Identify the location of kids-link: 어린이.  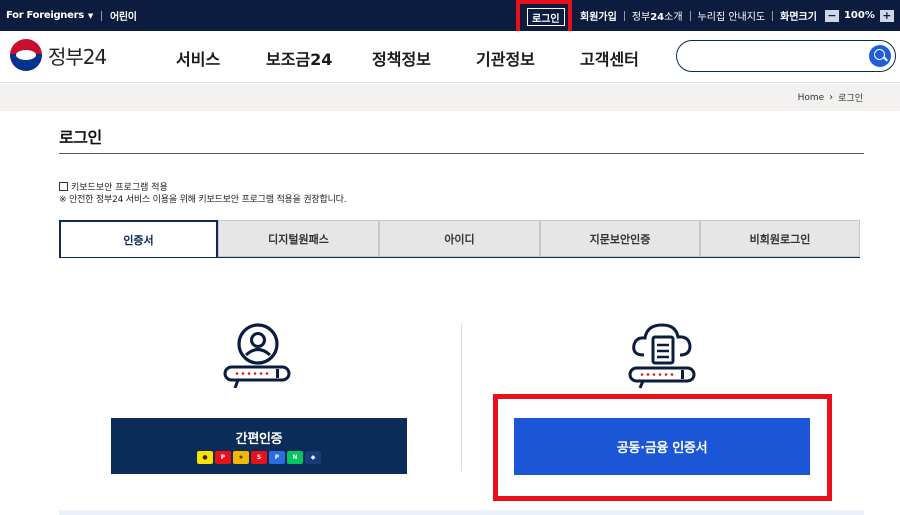
(123, 15).